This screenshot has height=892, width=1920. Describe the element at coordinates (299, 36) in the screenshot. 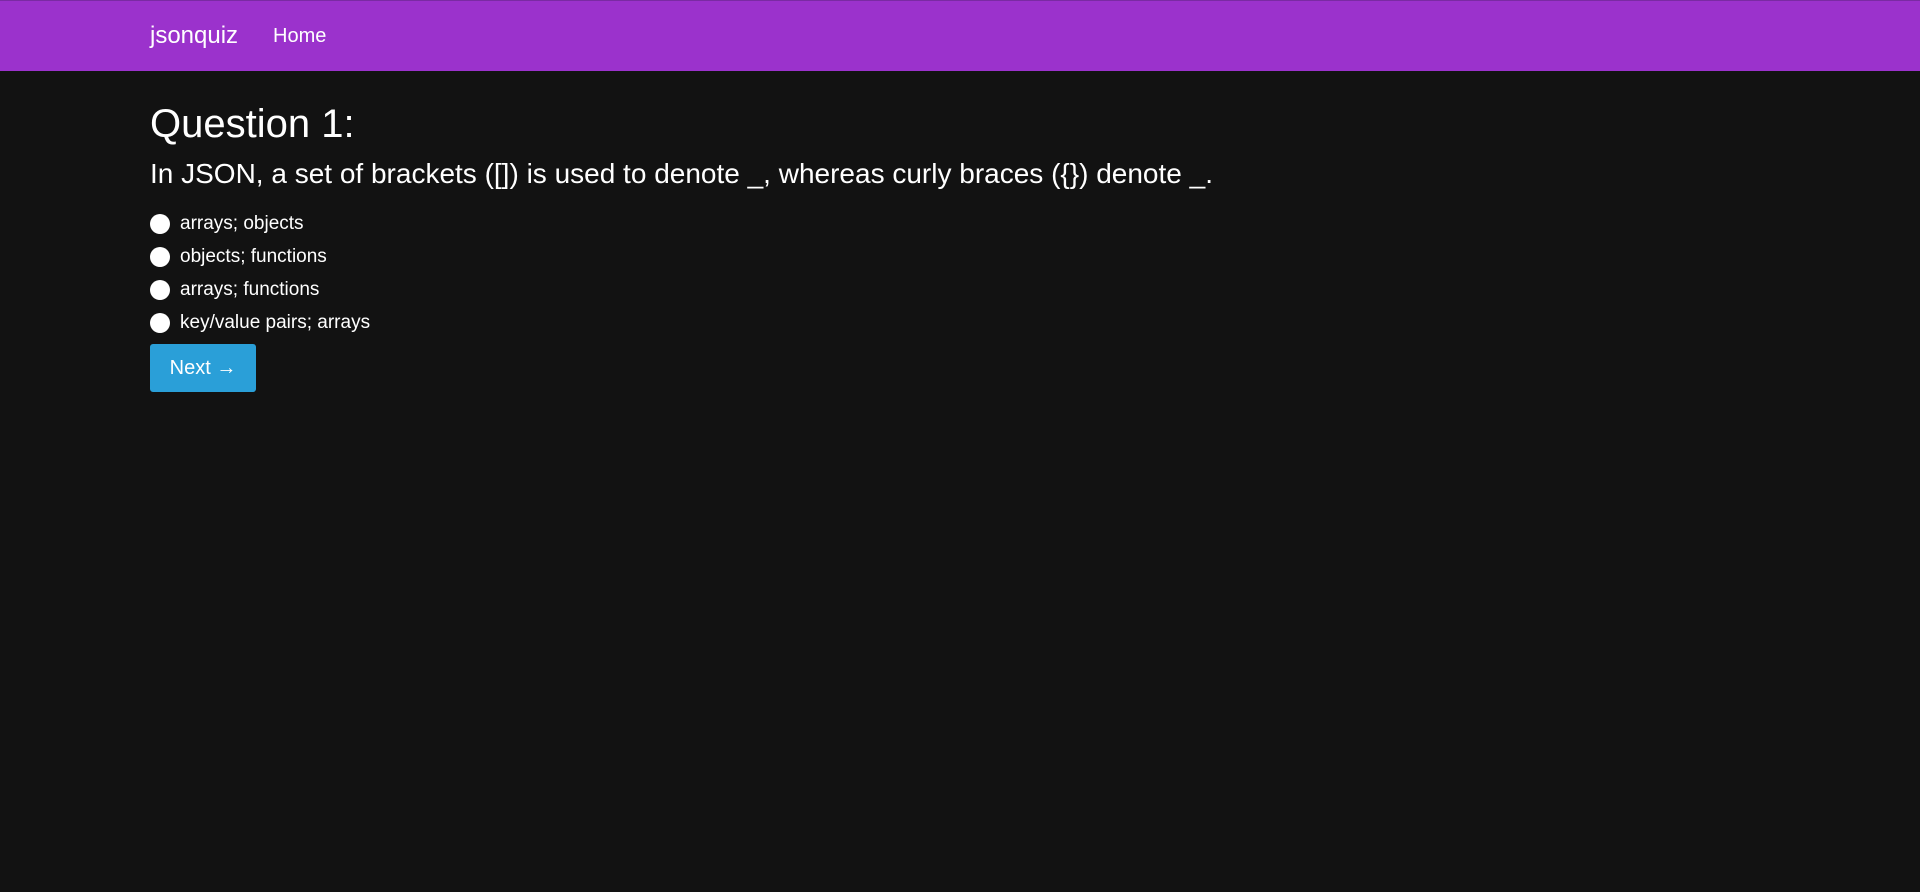

I see `nav-link-home: Home` at that location.